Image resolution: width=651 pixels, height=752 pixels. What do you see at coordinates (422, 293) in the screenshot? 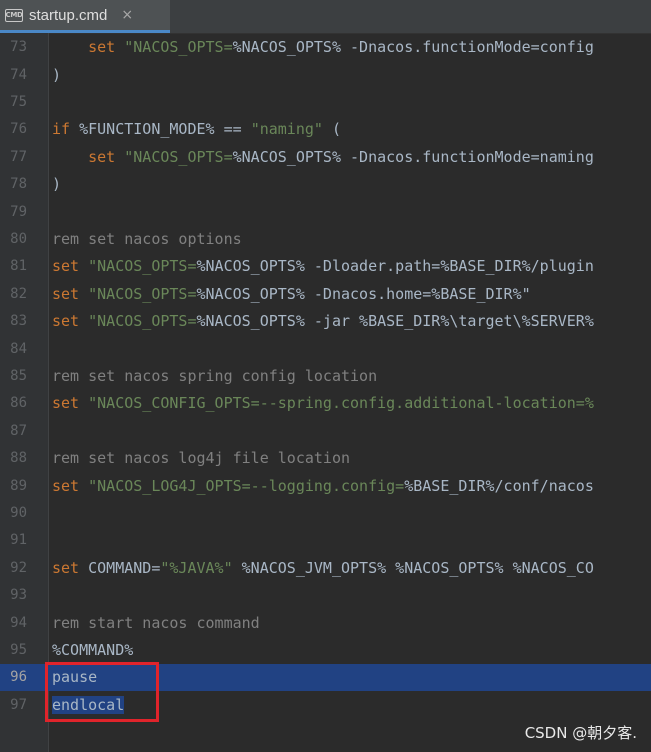
I see `code-token: -Dnacos.home=%BASE_DIR%"` at bounding box center [422, 293].